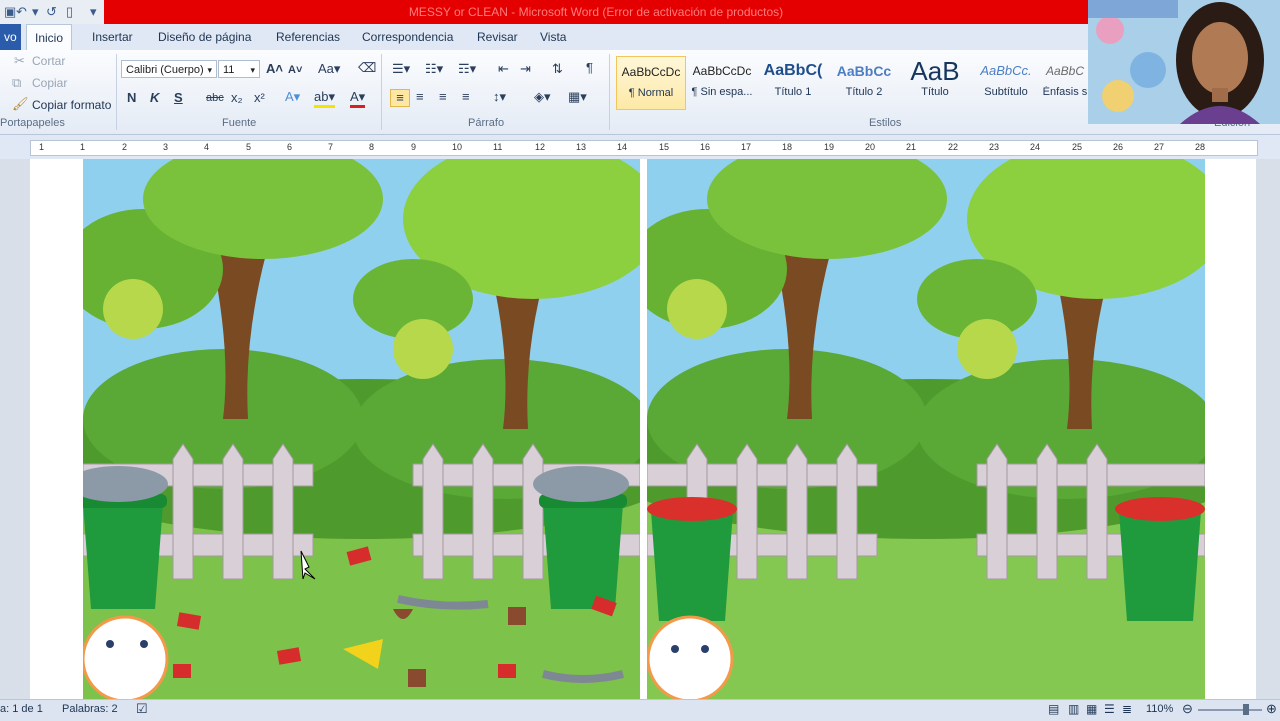  Describe the element at coordinates (622, 147) in the screenshot. I see `ruler-number: 14` at that location.